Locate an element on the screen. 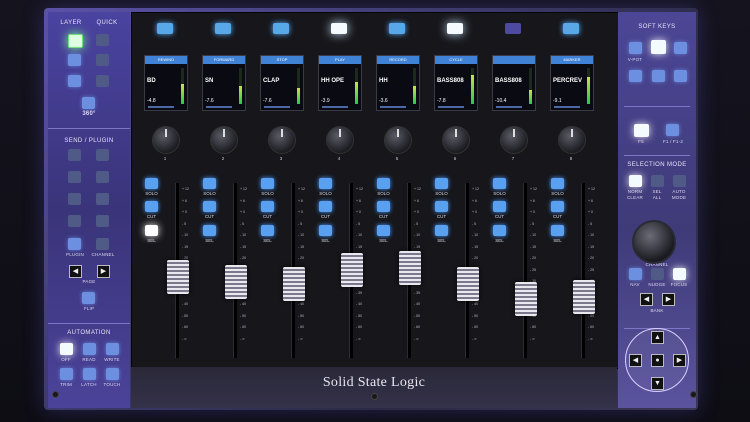 The width and height of the screenshot is (750, 422). auto-trim-button is located at coordinates (66, 374).